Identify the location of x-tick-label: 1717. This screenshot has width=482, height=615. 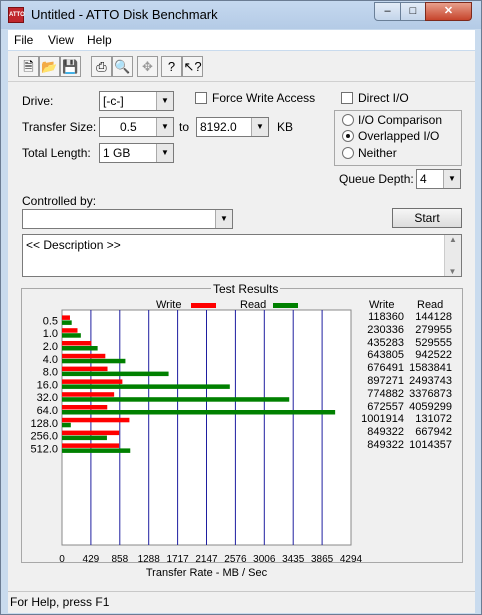
(177, 559).